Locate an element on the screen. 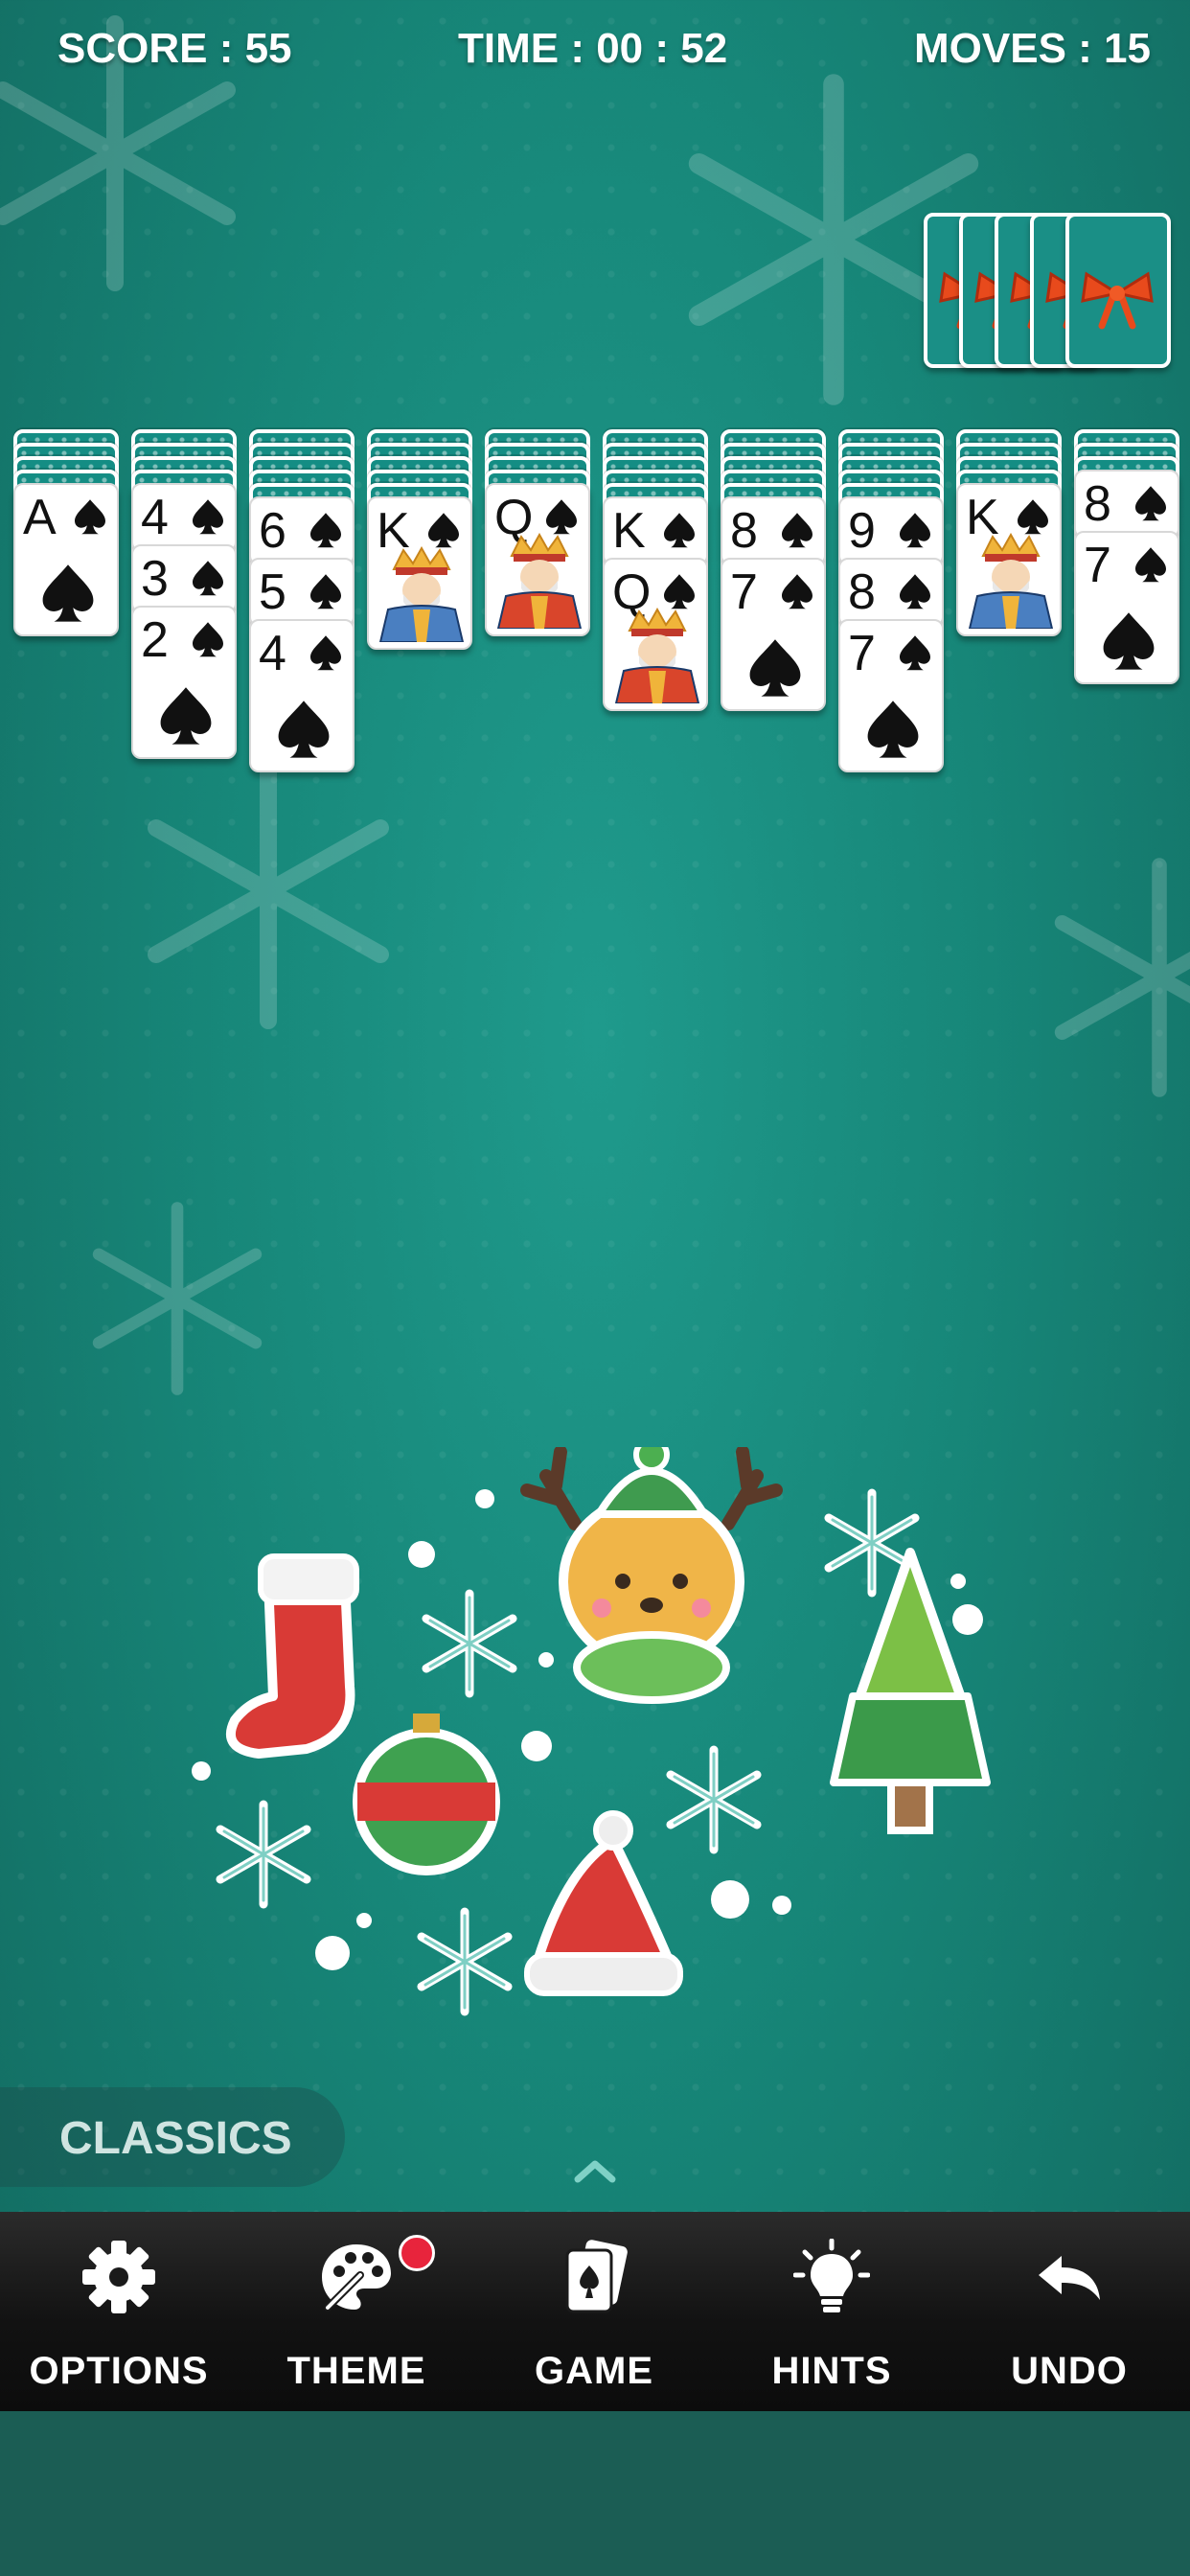  card-rank: 9 is located at coordinates (862, 531).